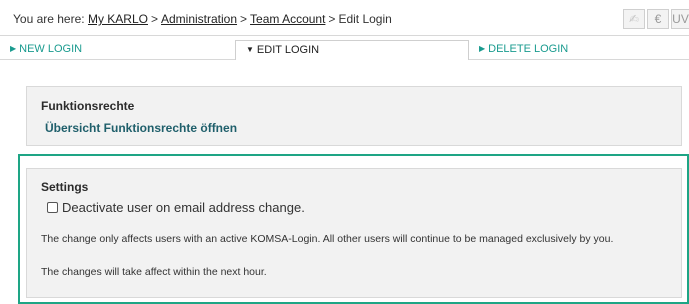 Image resolution: width=689 pixels, height=304 pixels. Describe the element at coordinates (118, 19) in the screenshot. I see `breadcrumb-link-my-karlo: My KARLO` at that location.